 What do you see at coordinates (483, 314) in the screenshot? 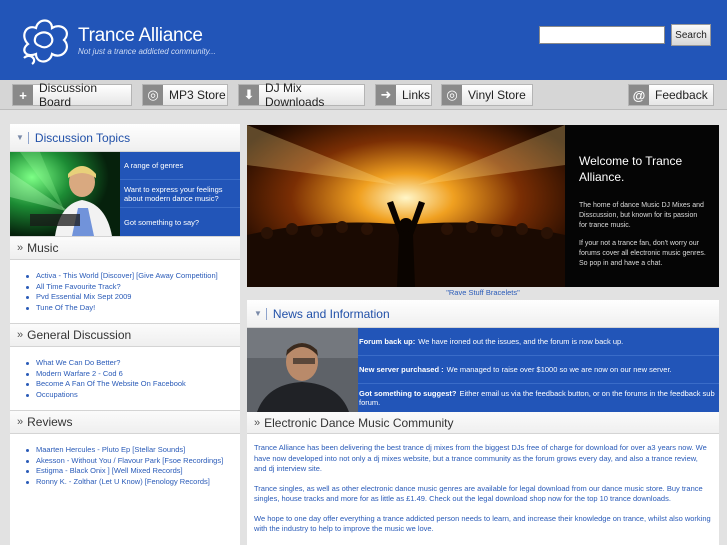
I see `news-header: ▼ News and Information` at bounding box center [483, 314].